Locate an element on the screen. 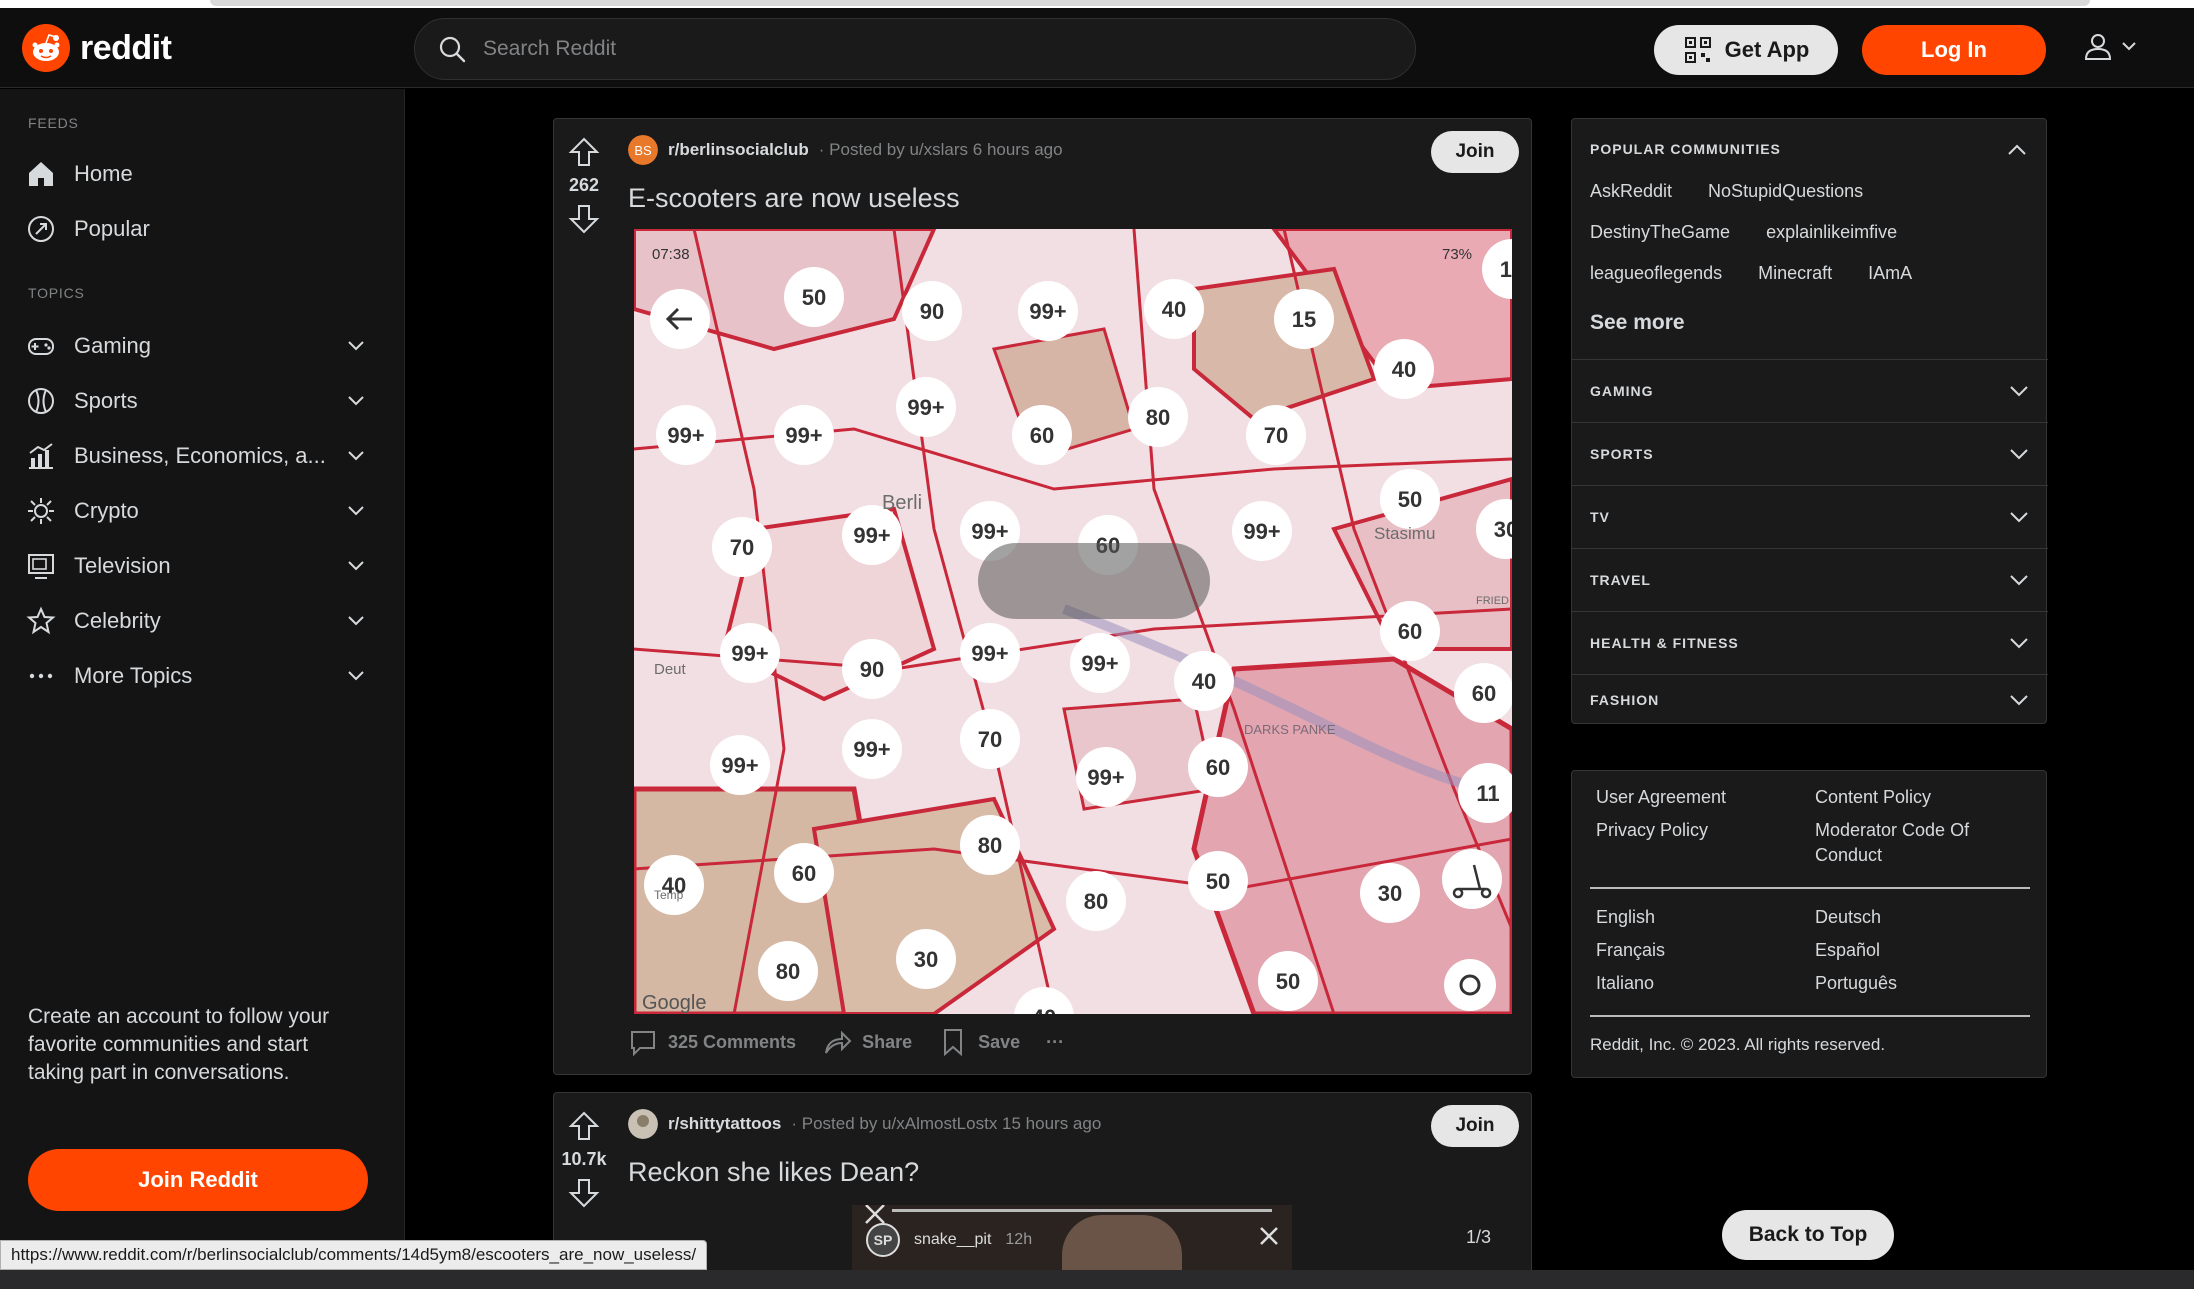 The image size is (2194, 1289). category-label: HEALTH & FITNESS is located at coordinates (1664, 642).